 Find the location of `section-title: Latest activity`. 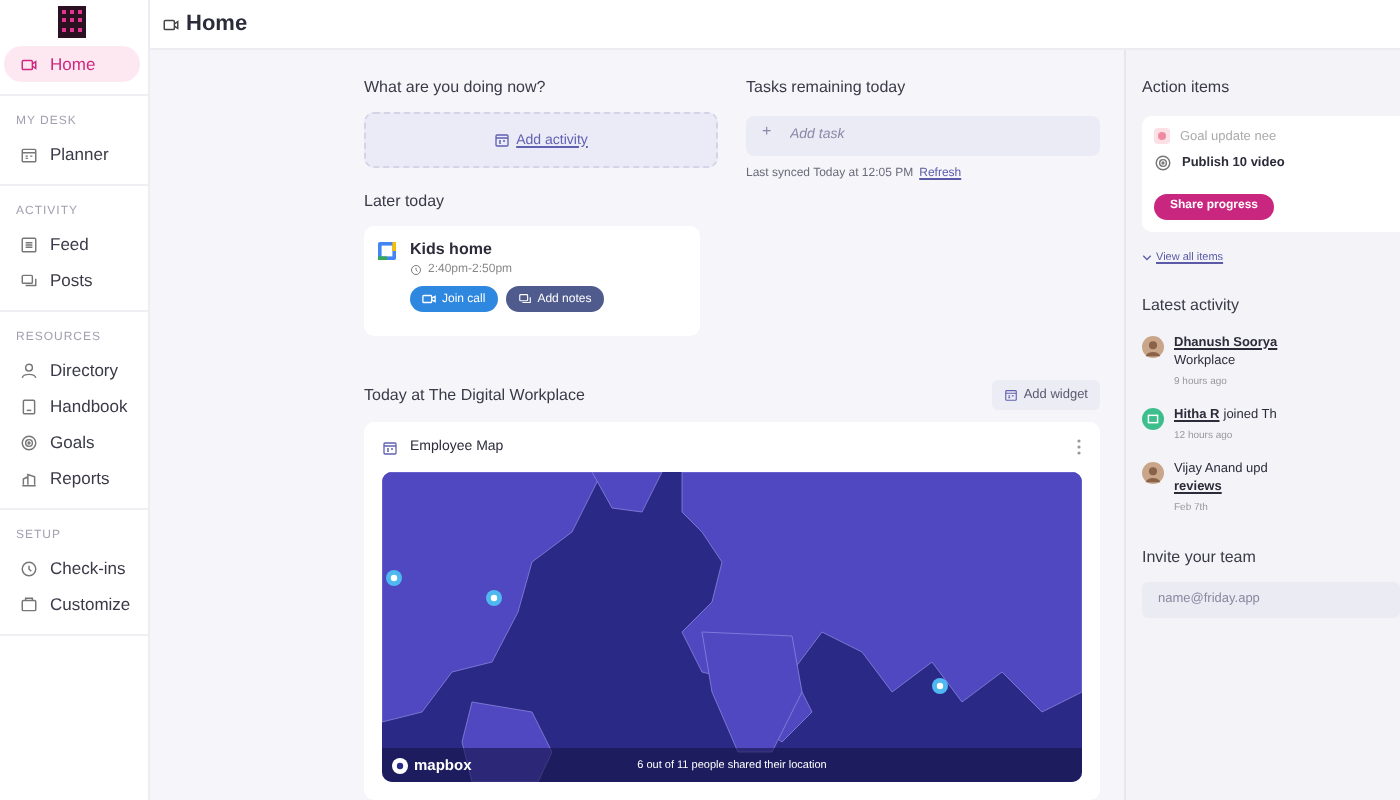

section-title: Latest activity is located at coordinates (1191, 304).